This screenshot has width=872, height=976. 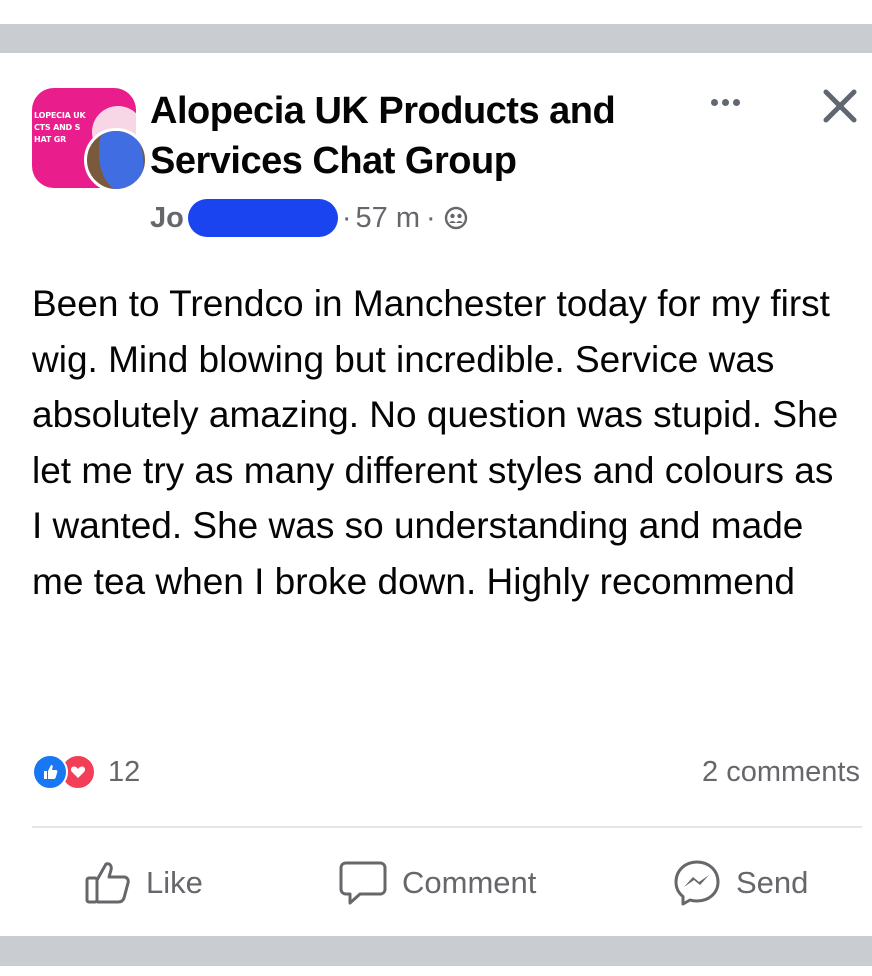 What do you see at coordinates (60, 127) in the screenshot?
I see `group-logo-text: LOPECIA UK CTS AND S HAT GR` at bounding box center [60, 127].